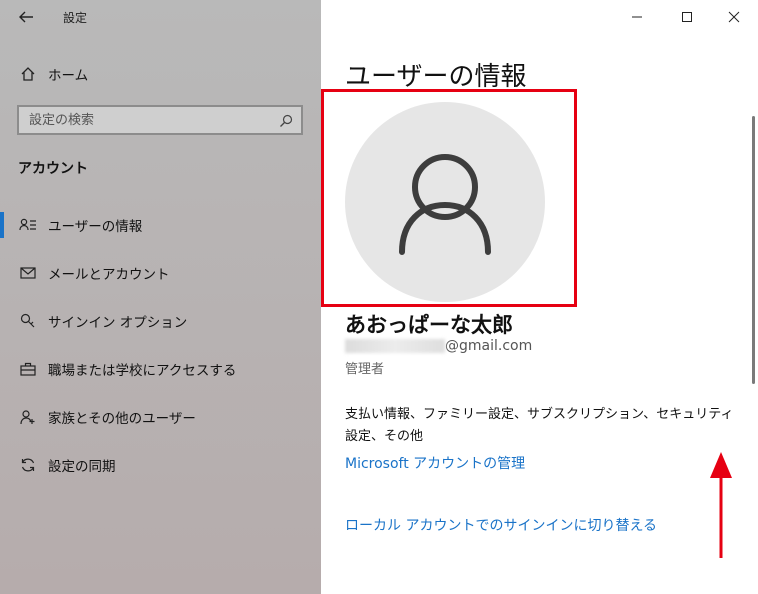 The height and width of the screenshot is (594, 758). What do you see at coordinates (28, 321) in the screenshot?
I see `key-icon` at bounding box center [28, 321].